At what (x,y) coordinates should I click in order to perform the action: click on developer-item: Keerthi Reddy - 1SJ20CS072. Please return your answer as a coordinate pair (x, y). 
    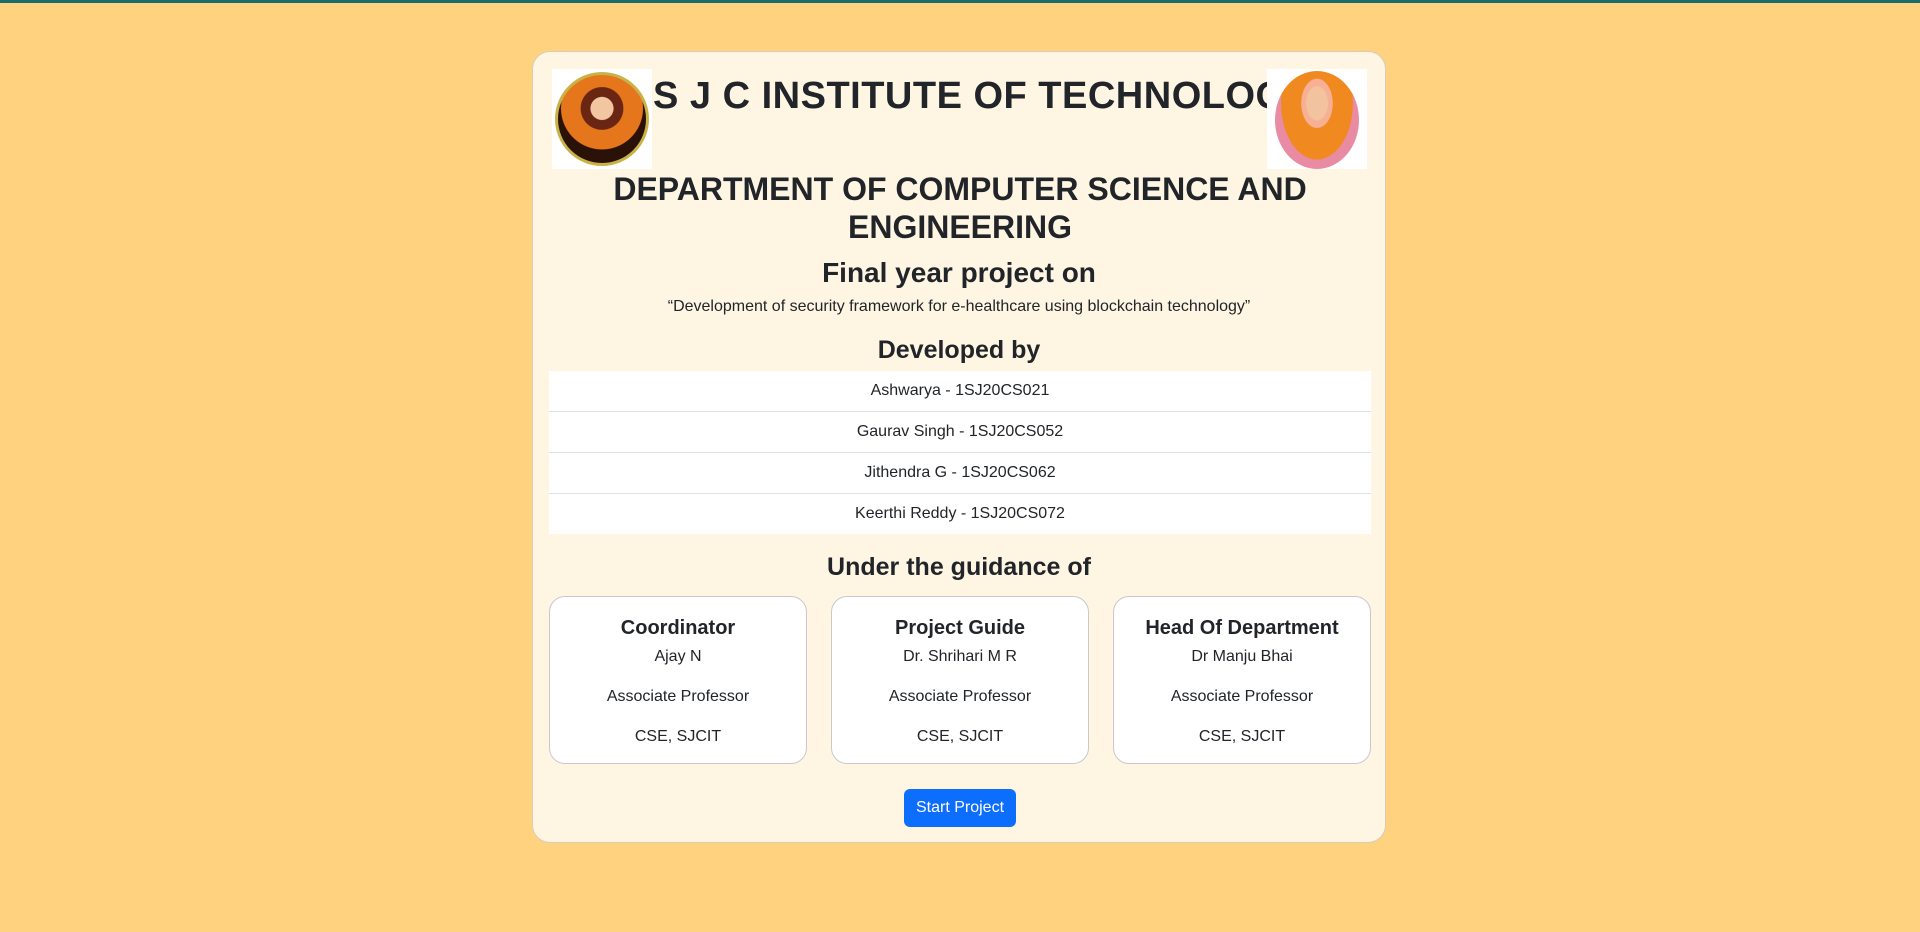
    Looking at the image, I should click on (960, 513).